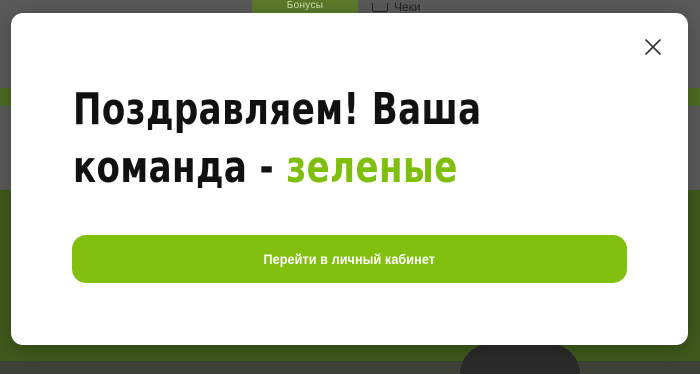 The image size is (700, 374). Describe the element at coordinates (305, 7) in the screenshot. I see `background-nav-tab-bonuses: Бонусы` at that location.